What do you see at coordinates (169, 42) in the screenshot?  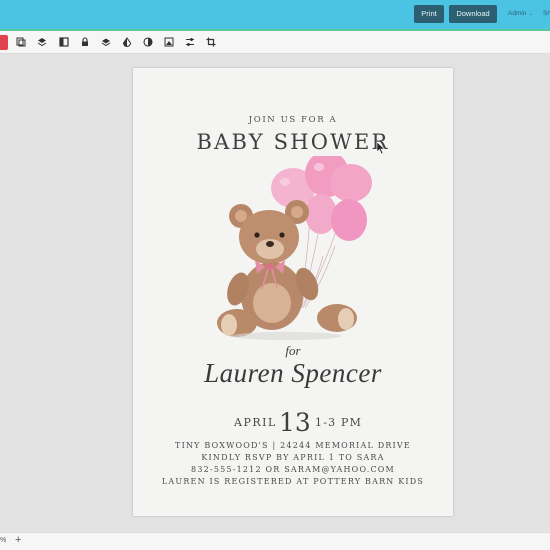 I see `image-icon` at bounding box center [169, 42].